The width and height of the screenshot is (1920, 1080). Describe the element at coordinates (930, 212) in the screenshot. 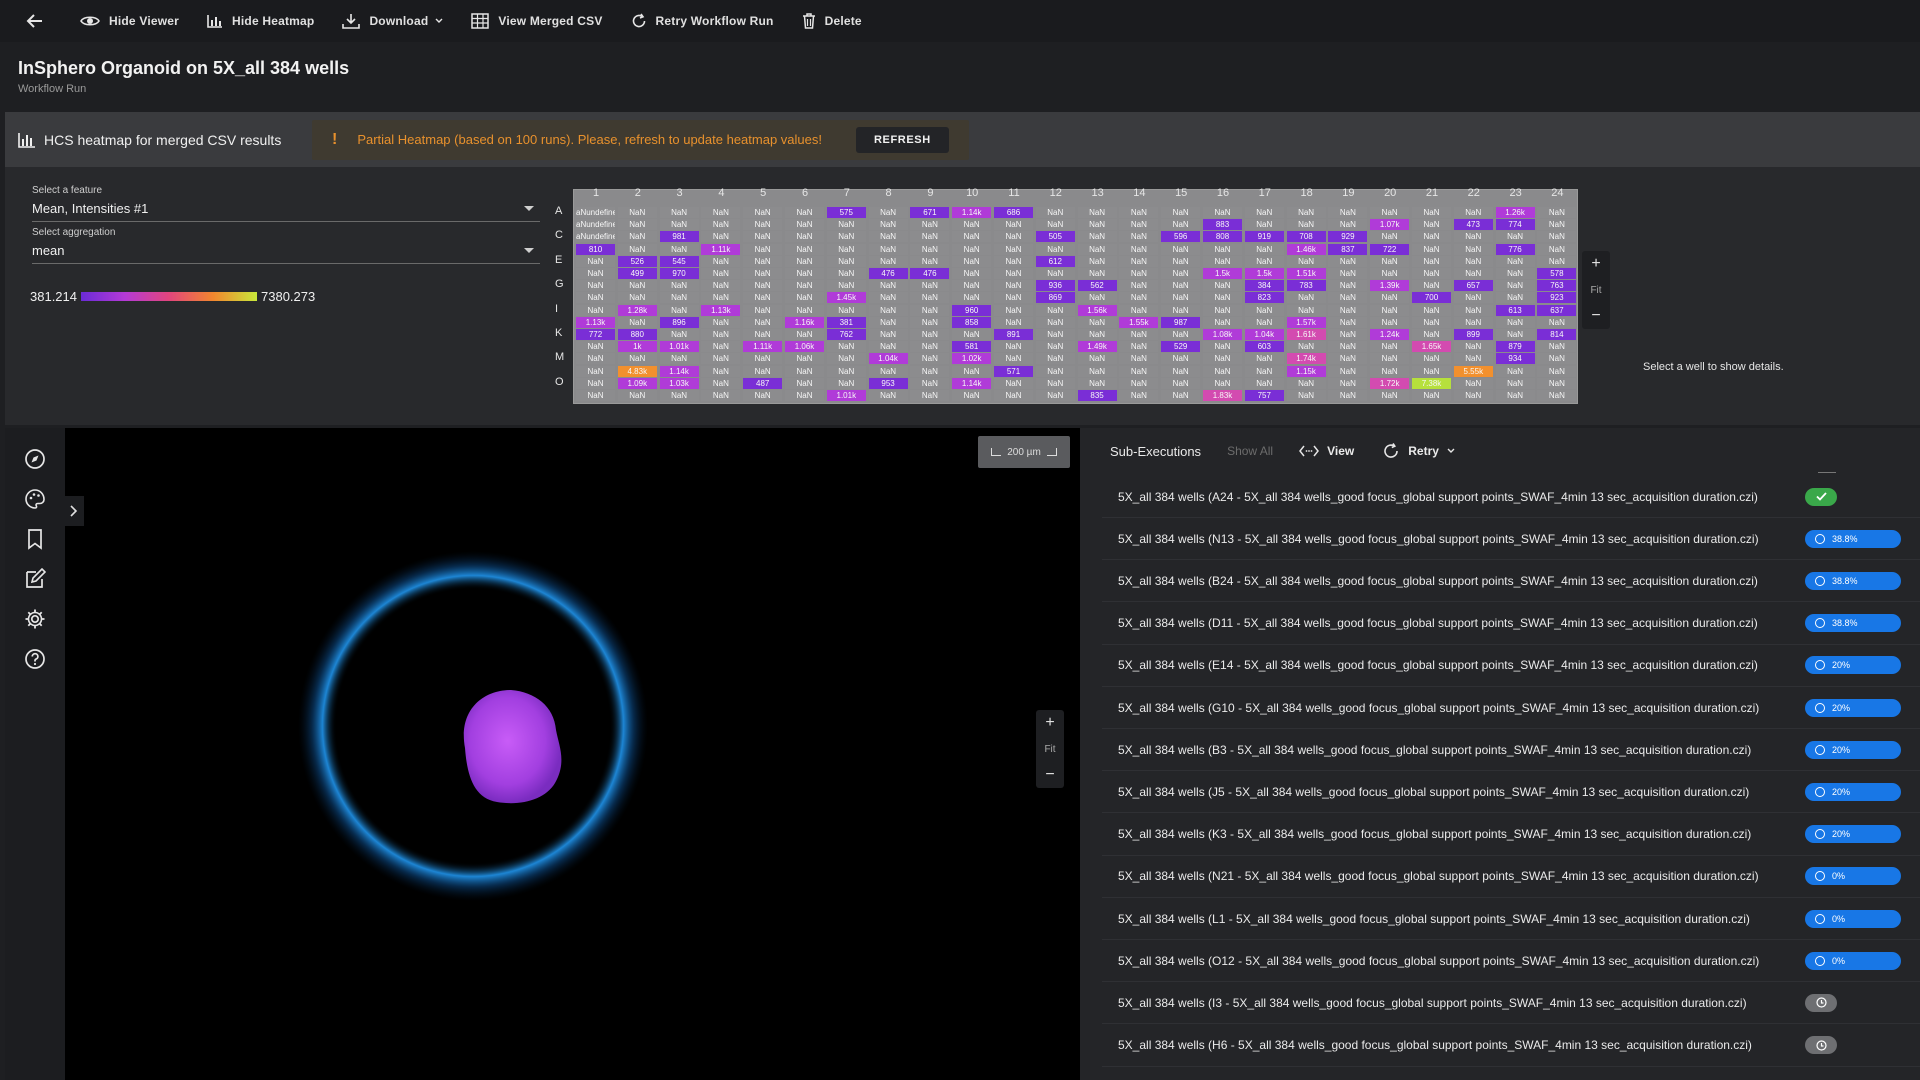

I see `heatmap-well: 671` at that location.